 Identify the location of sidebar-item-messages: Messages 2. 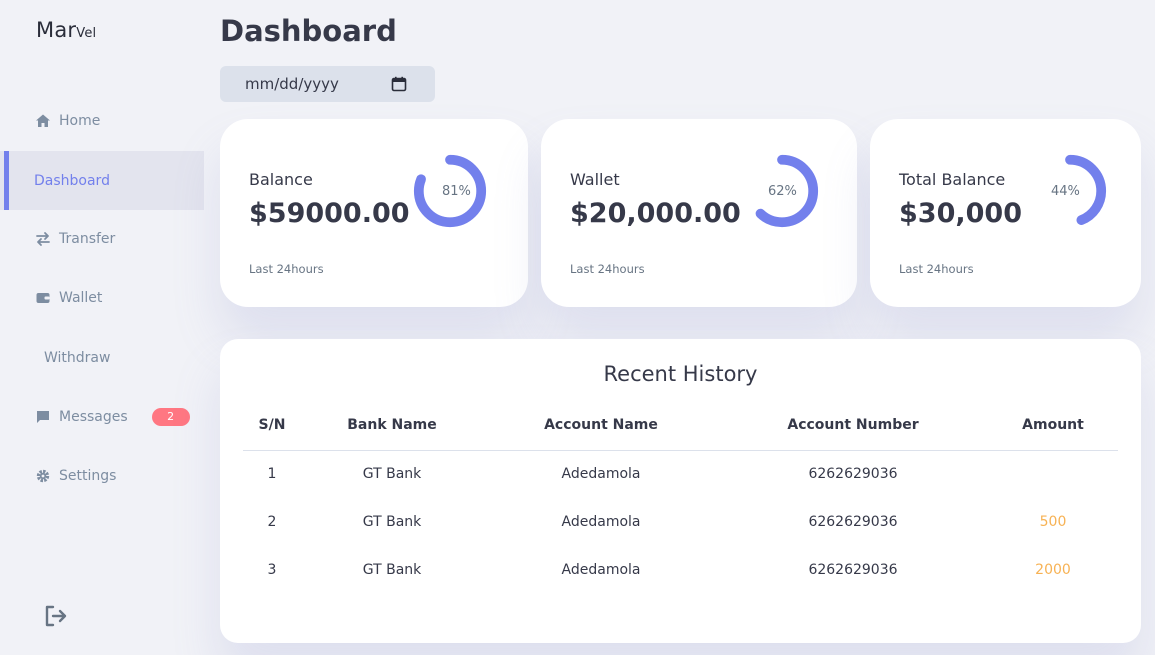
(102, 416).